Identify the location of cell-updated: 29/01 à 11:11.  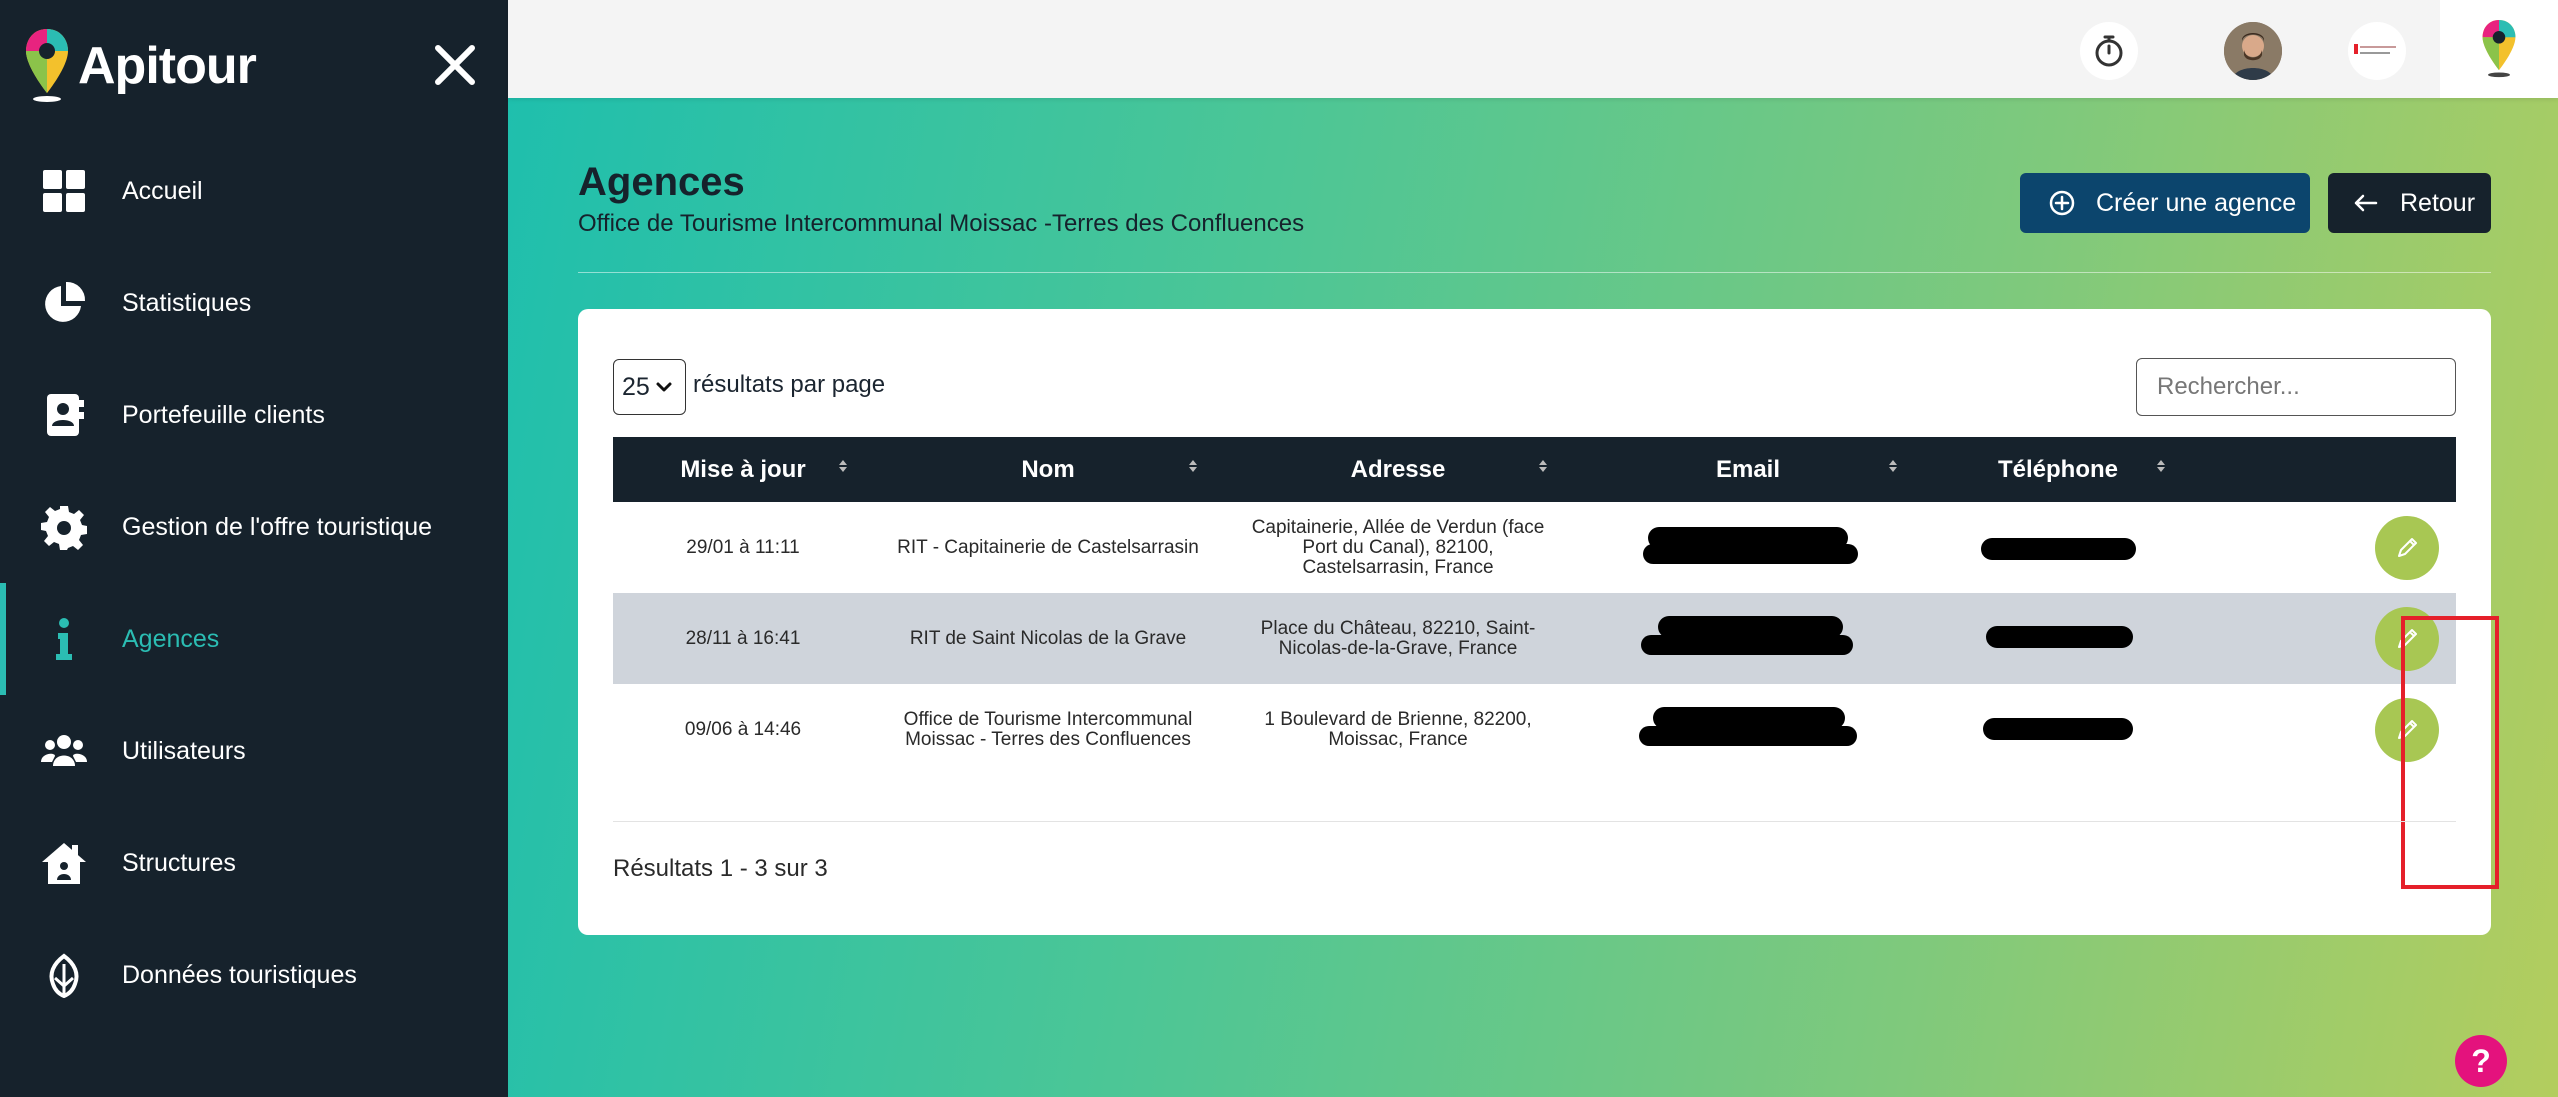
(743, 547).